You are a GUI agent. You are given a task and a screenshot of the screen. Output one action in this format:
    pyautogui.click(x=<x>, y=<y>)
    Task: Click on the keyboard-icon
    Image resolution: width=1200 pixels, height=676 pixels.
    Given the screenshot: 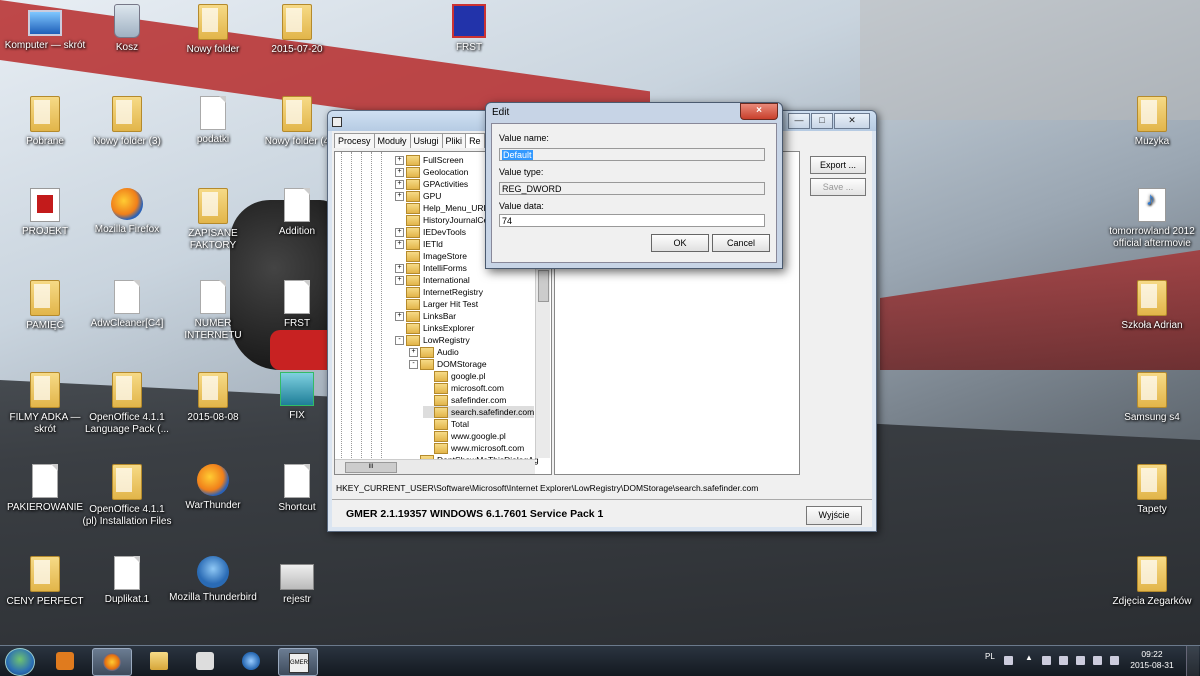 What is the action you would take?
    pyautogui.click(x=1008, y=660)
    